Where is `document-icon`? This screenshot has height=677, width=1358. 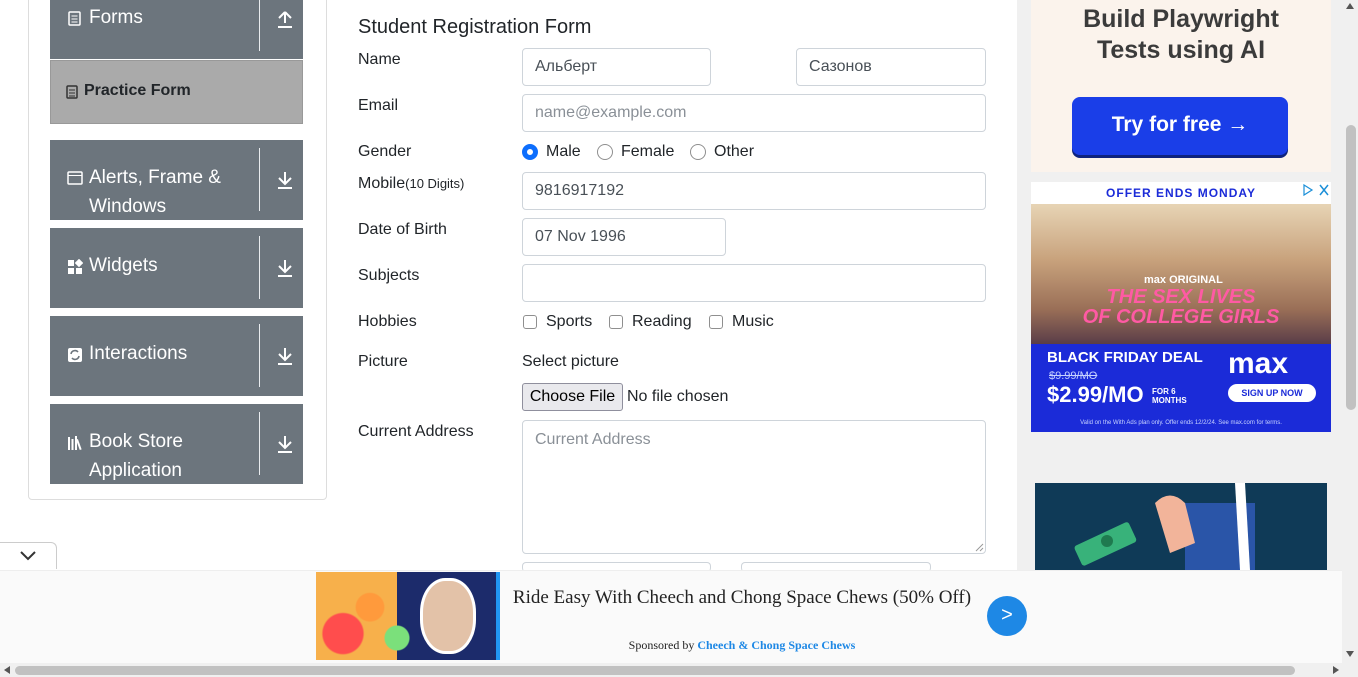 document-icon is located at coordinates (74, 18).